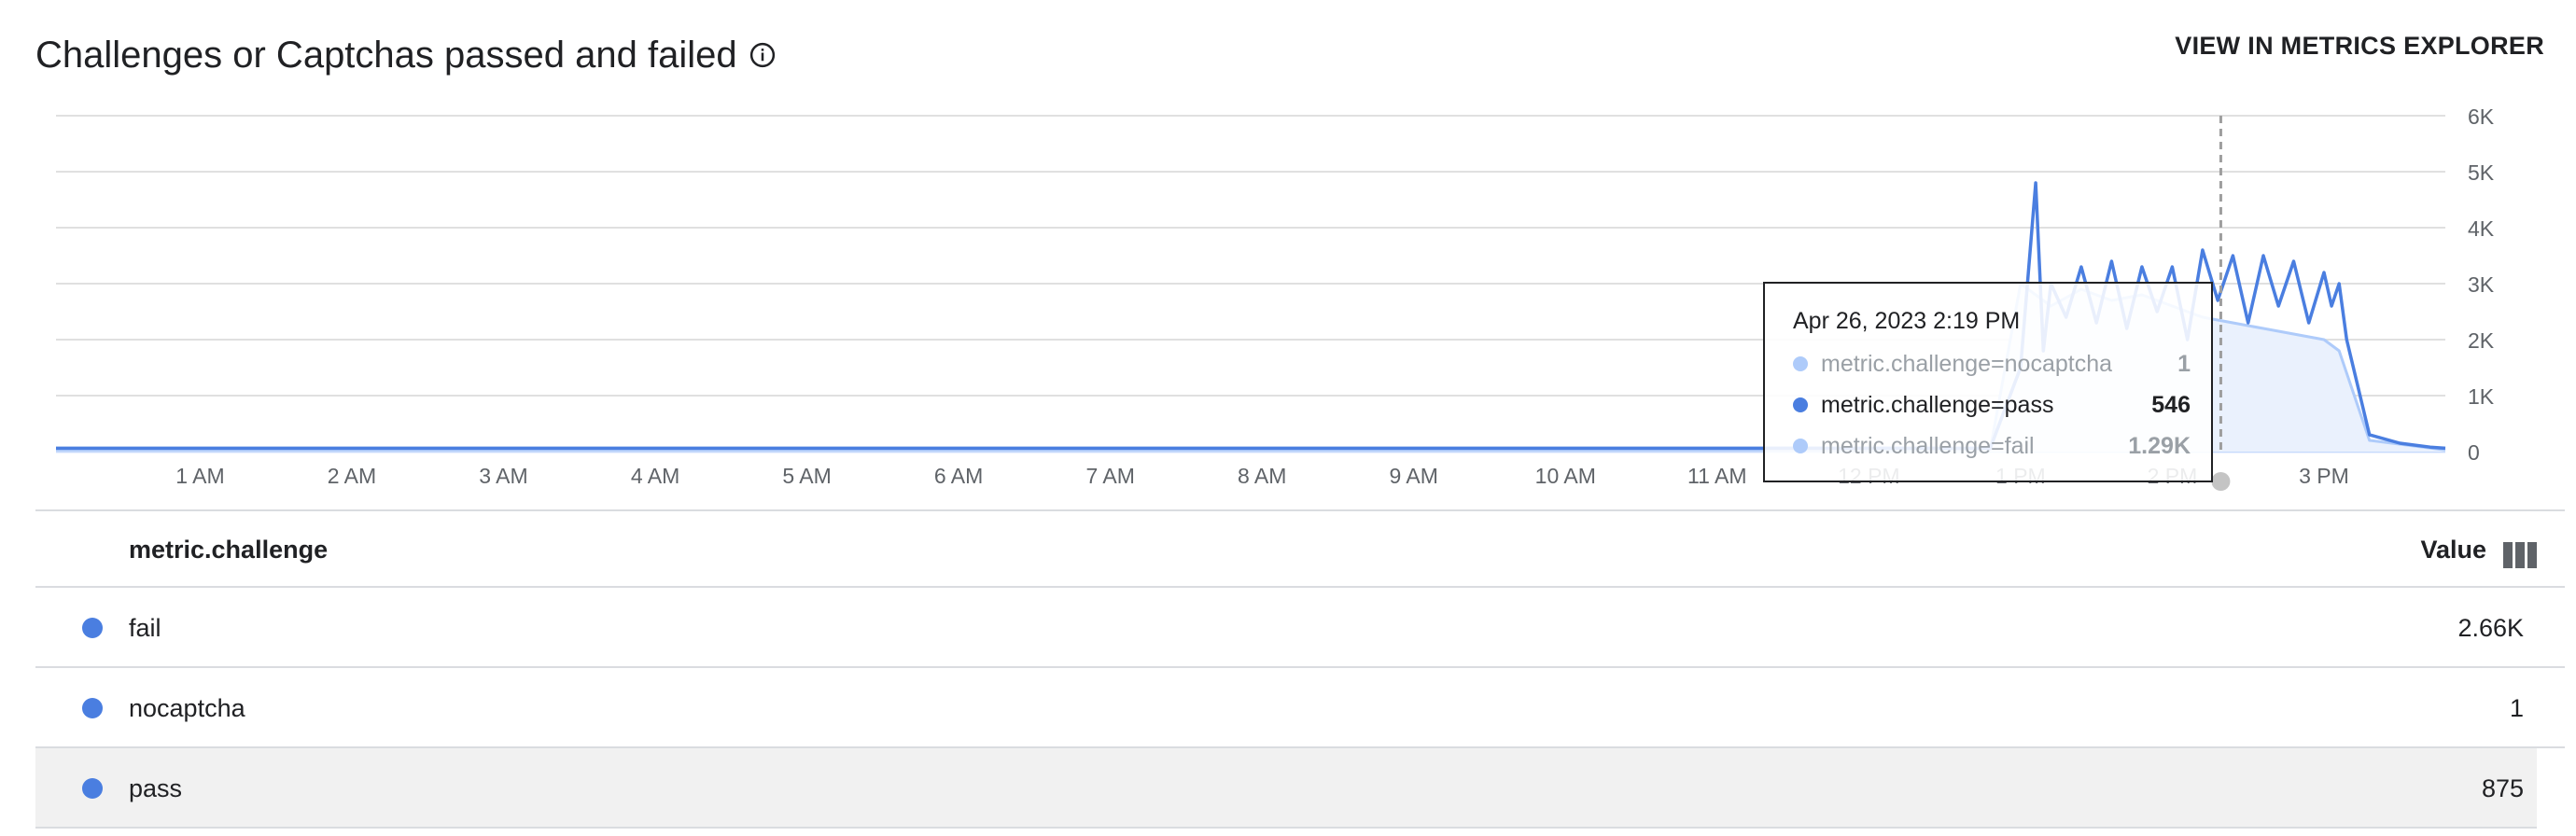 The width and height of the screenshot is (2576, 836). Describe the element at coordinates (145, 628) in the screenshot. I see `row-metric-name: fail` at that location.